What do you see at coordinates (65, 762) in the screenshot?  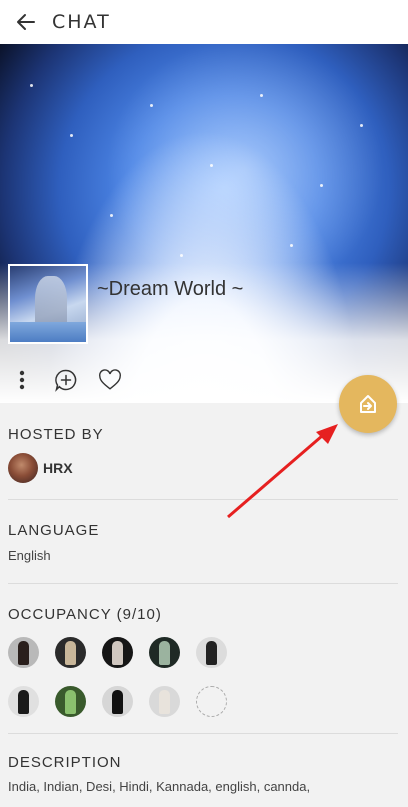 I see `description-label: DESCRIPTION` at bounding box center [65, 762].